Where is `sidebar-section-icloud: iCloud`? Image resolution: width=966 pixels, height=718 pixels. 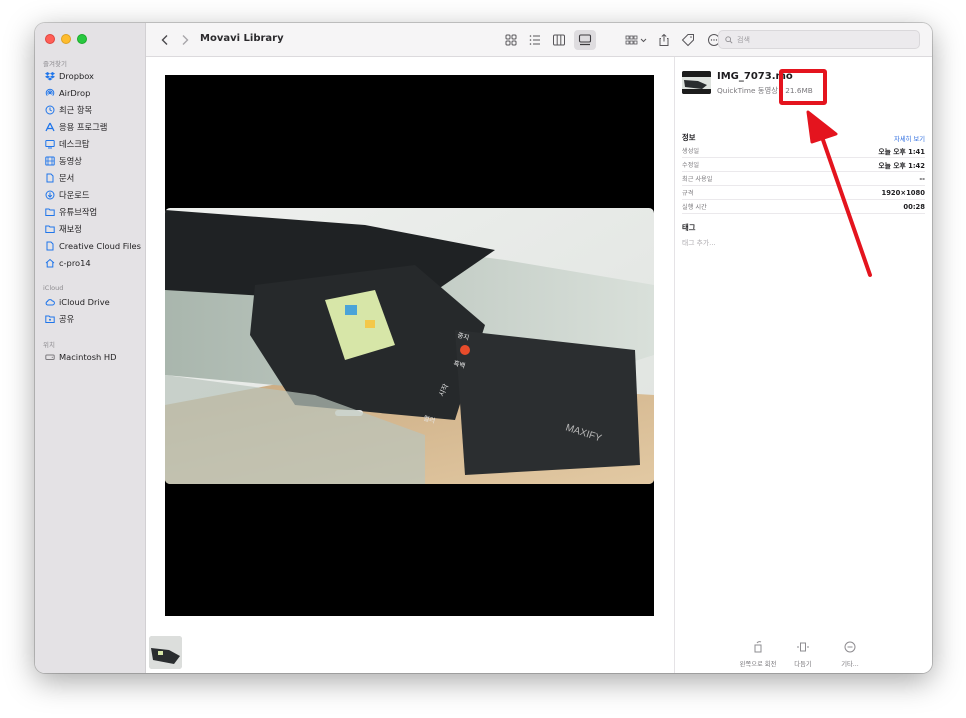
sidebar-section-icloud: iCloud is located at coordinates (53, 288).